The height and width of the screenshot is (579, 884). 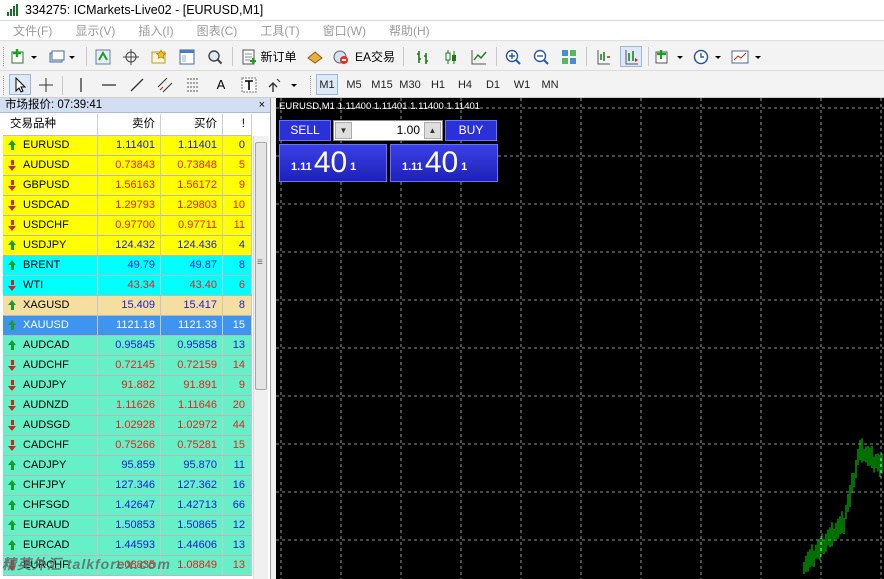 What do you see at coordinates (284, 84) in the screenshot?
I see `arrows-tool` at bounding box center [284, 84].